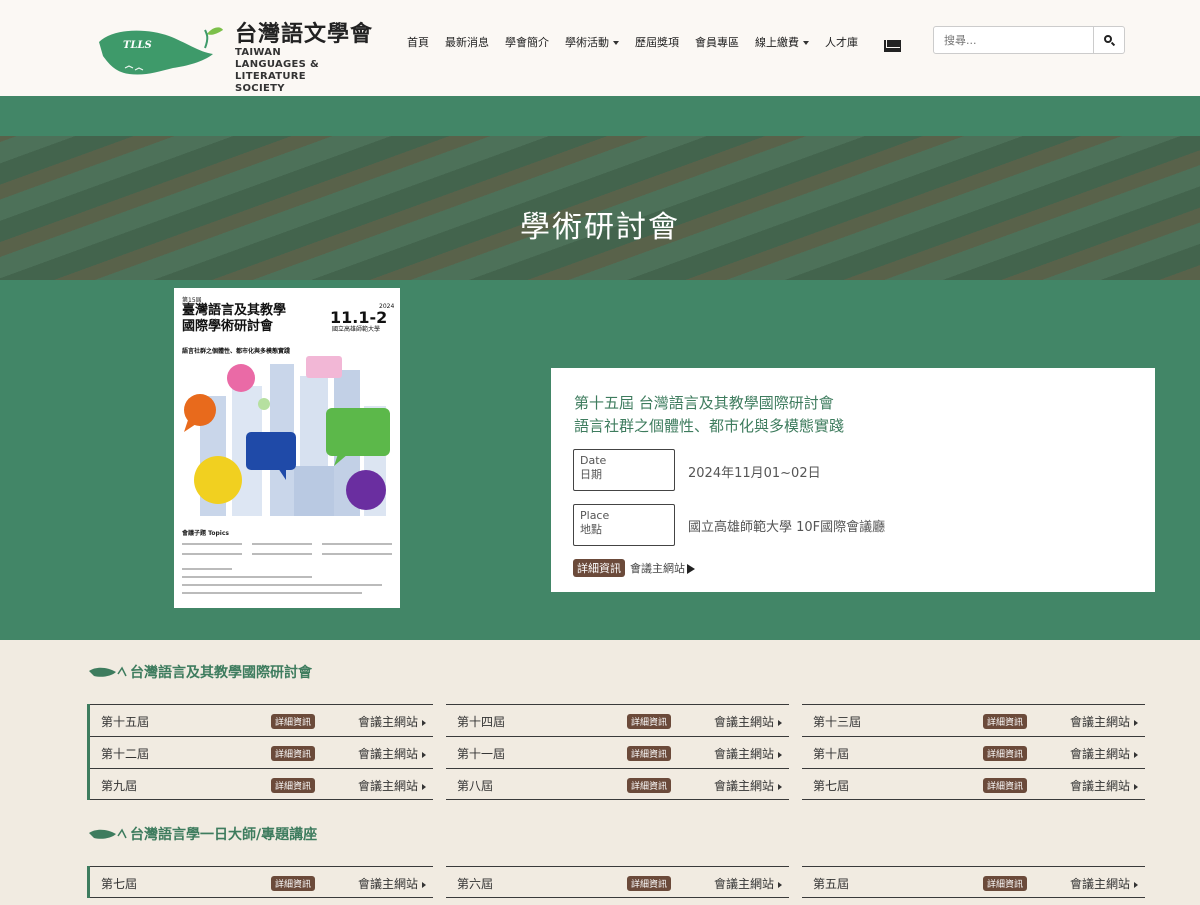  What do you see at coordinates (617, 784) in the screenshot?
I see `edition-cell: 第八屆 詳細資訊 會議主網站` at bounding box center [617, 784].